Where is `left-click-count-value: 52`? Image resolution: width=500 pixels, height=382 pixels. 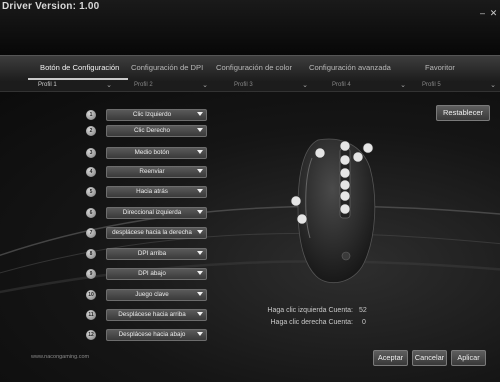
left-click-count-value: 52 is located at coordinates (363, 310).